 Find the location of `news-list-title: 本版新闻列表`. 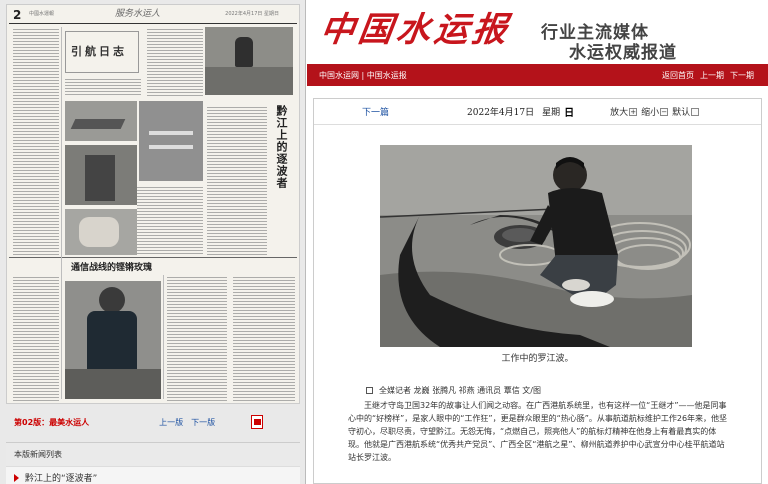

news-list-title: 本版新闻列表 is located at coordinates (153, 455).